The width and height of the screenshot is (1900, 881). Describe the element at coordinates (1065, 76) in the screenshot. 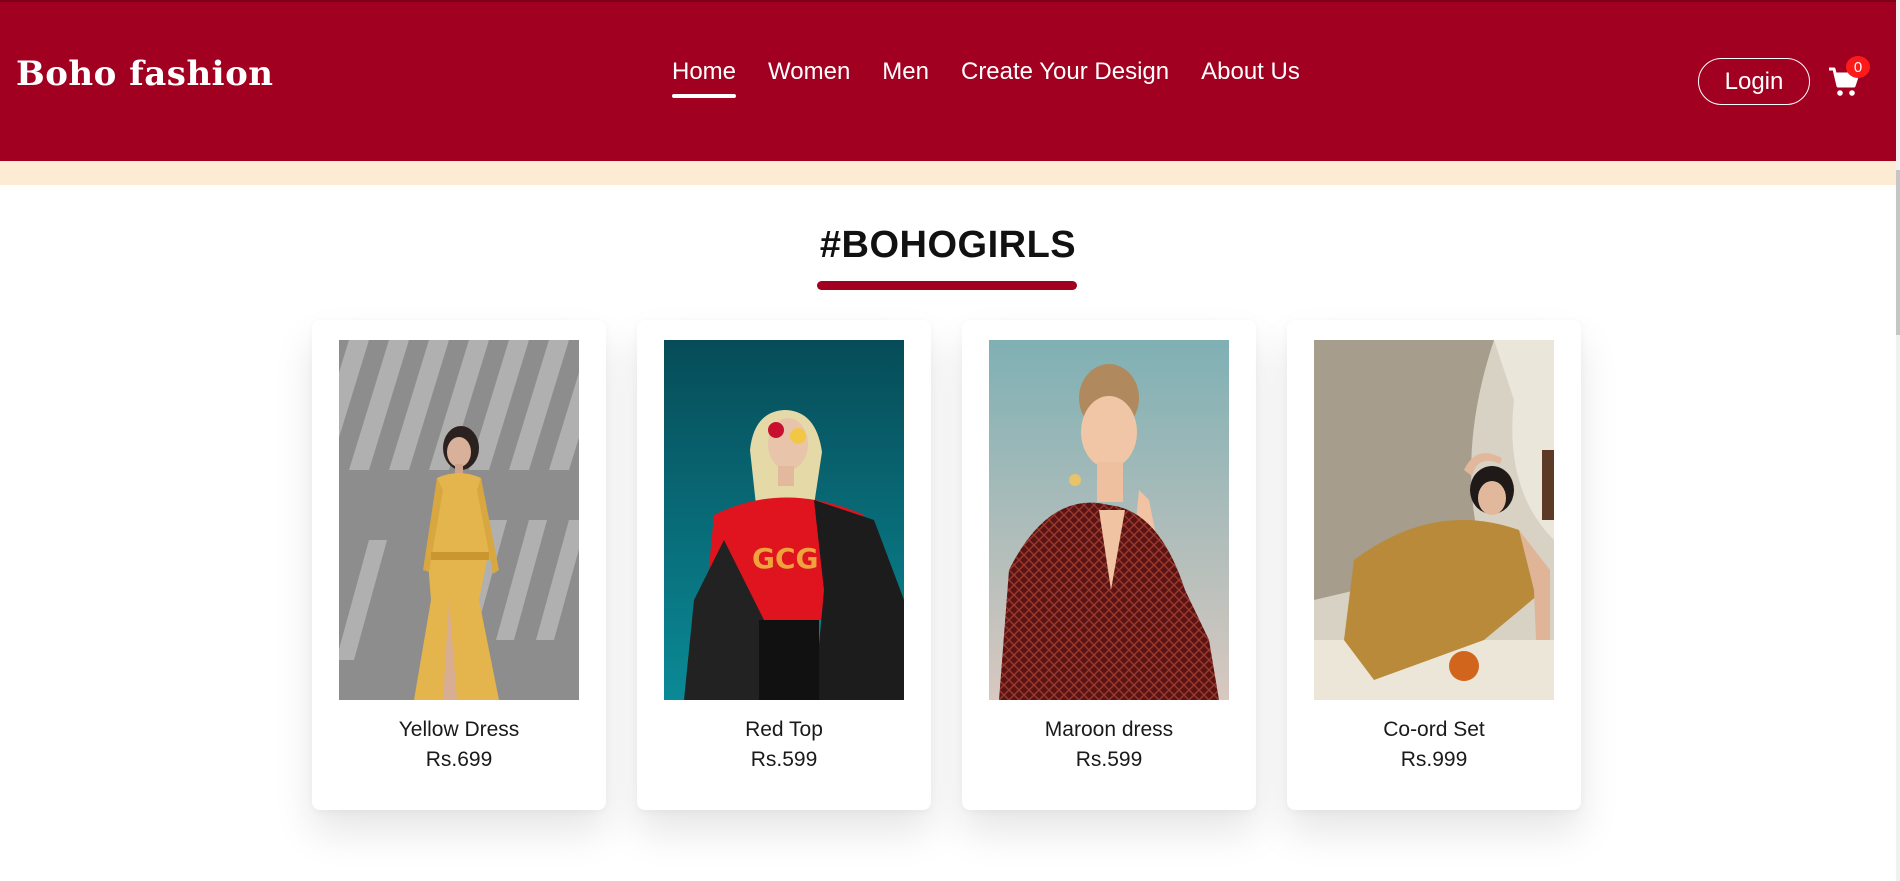

I see `nav-create-your-design: Create Your Design` at that location.